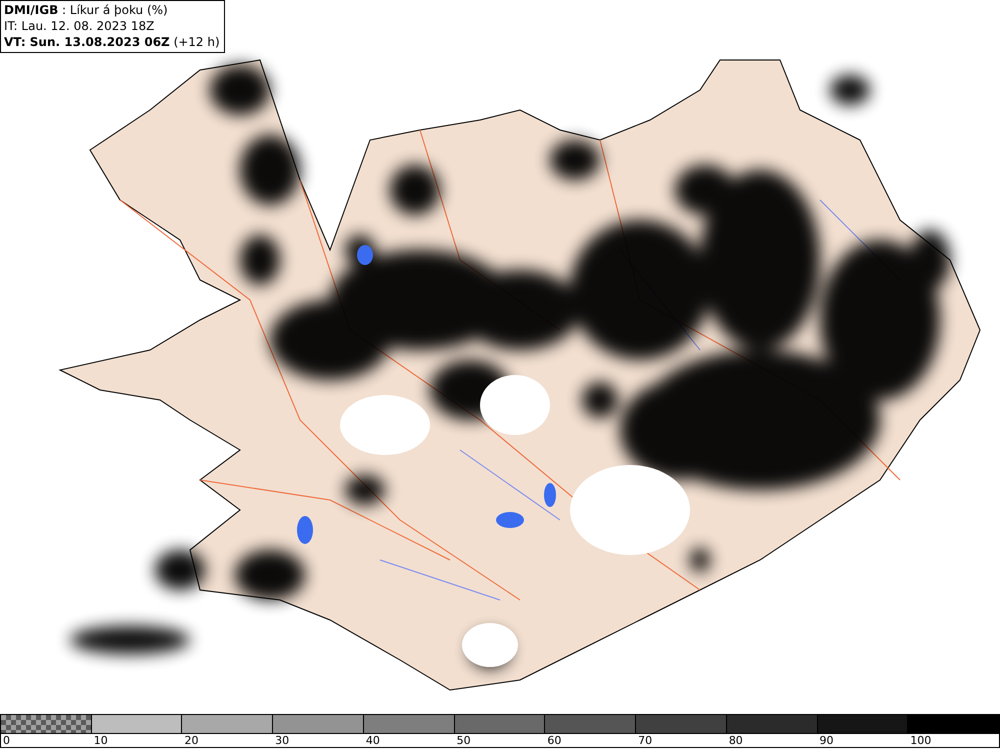  I want to click on info-line: VT: Sun. 13.08.2023 06Z (+12 h), so click(112, 42).